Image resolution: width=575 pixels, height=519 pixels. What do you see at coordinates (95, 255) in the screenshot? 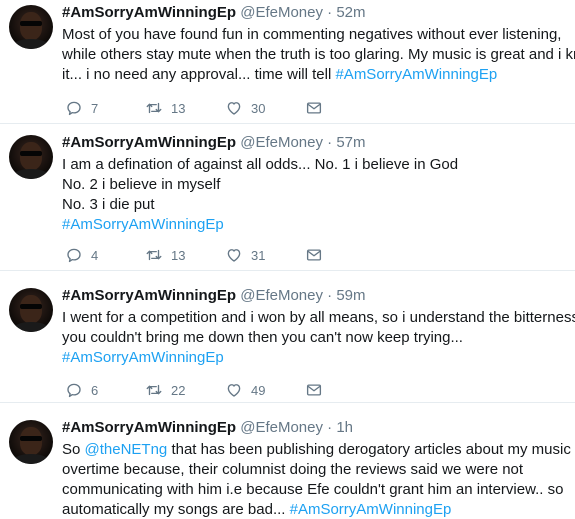
I see `reply-count: 4` at bounding box center [95, 255].